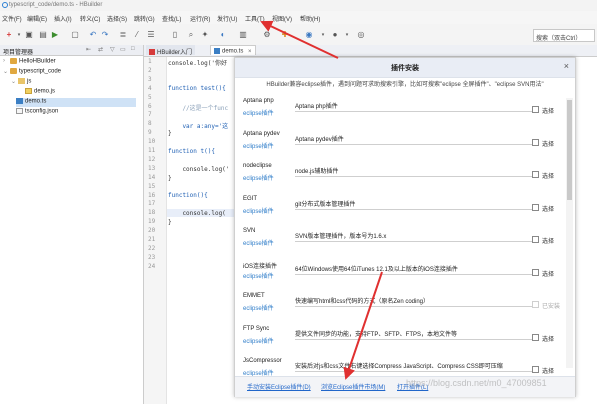 This screenshot has height=404, width=597. Describe the element at coordinates (243, 35) in the screenshot. I see `device-icon: ▥` at that location.